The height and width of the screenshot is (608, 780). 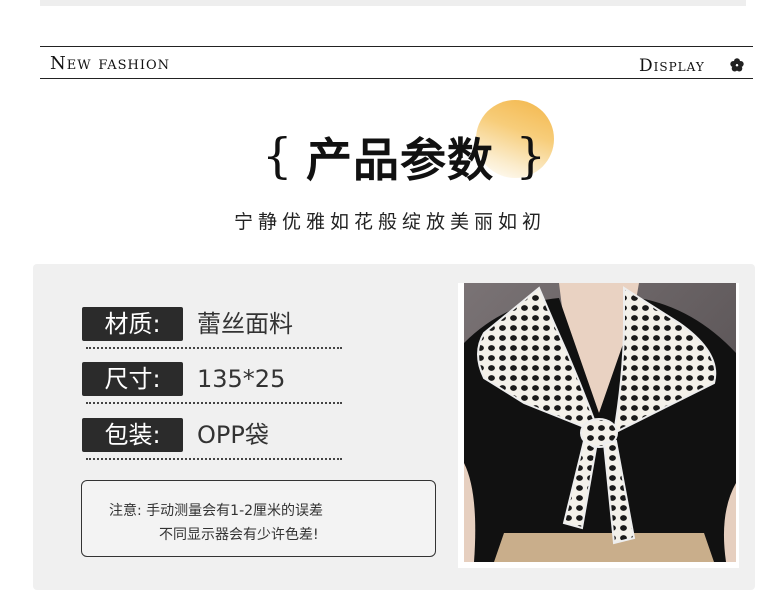 What do you see at coordinates (132, 324) in the screenshot?
I see `spec-label: 材质:` at bounding box center [132, 324].